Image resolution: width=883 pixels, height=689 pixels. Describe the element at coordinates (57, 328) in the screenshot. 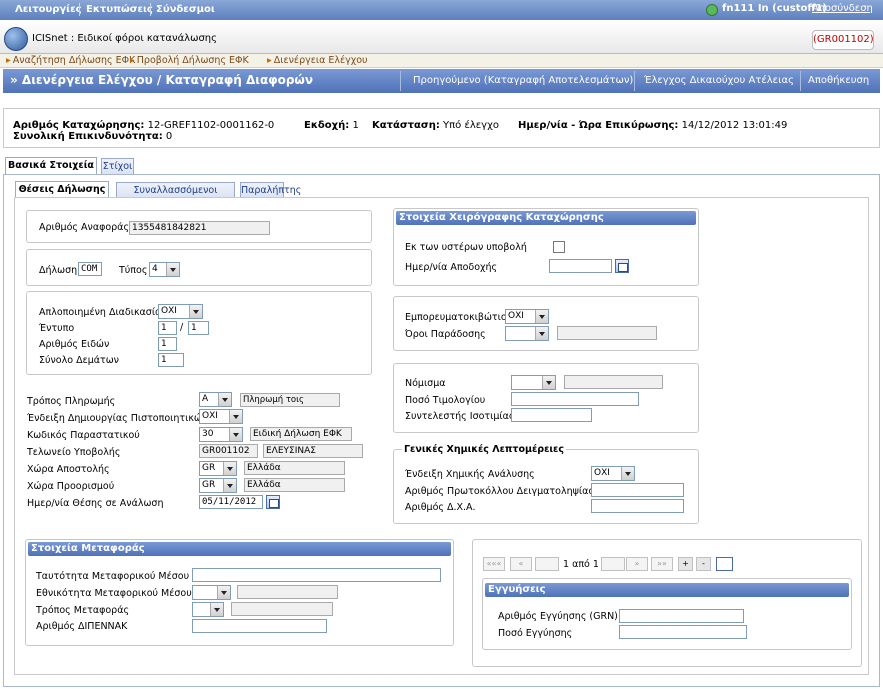

I see `form-label: Έντυπο` at that location.